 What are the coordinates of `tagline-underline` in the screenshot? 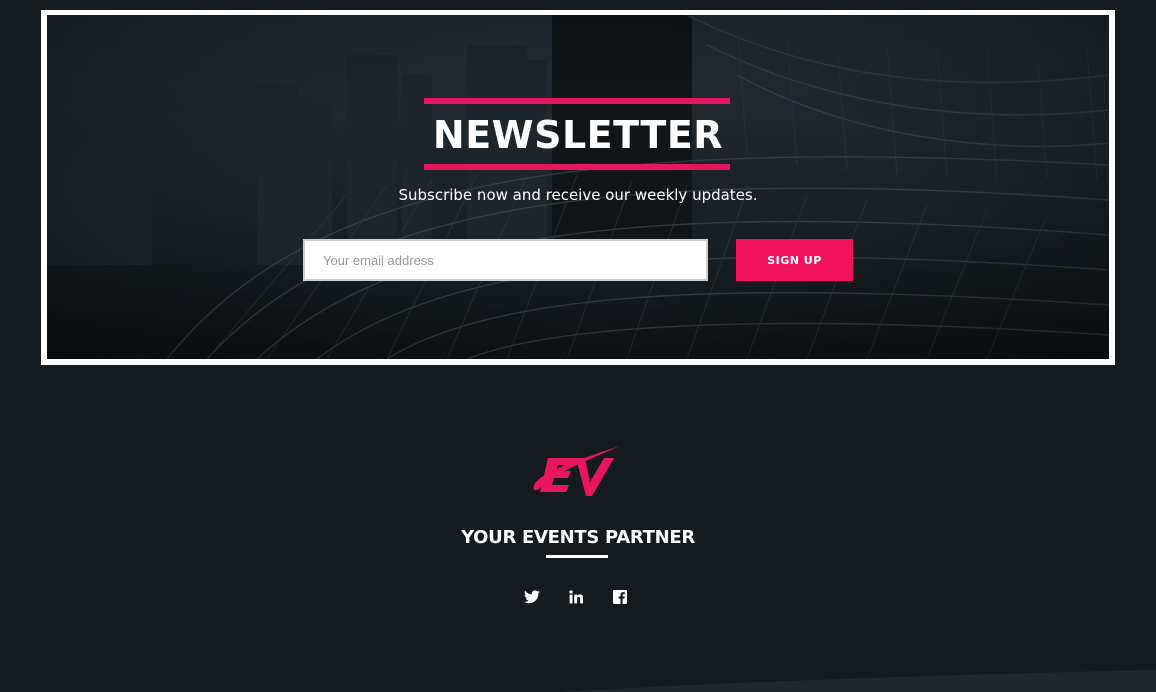 It's located at (577, 556).